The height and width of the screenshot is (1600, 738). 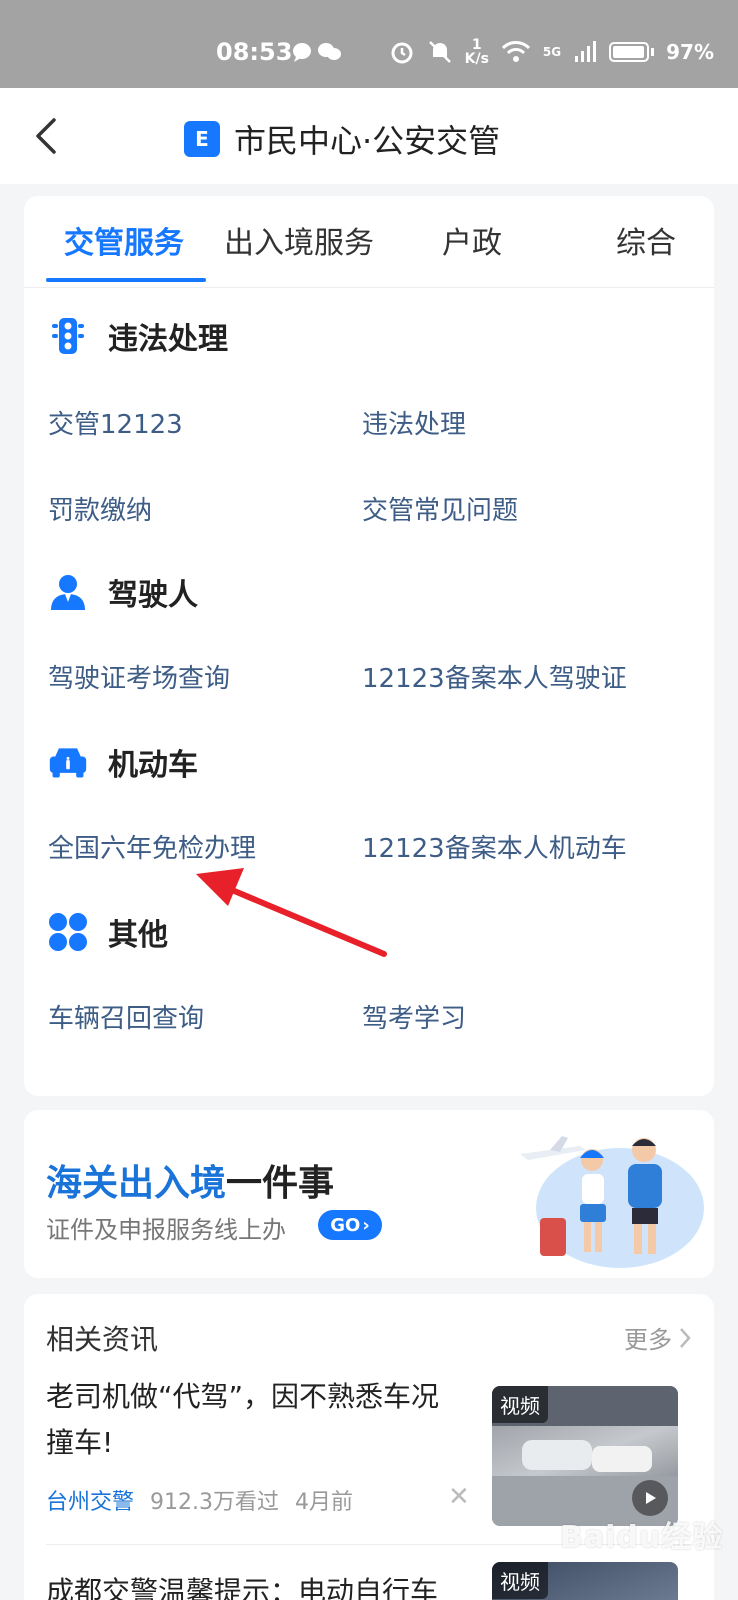 What do you see at coordinates (472, 240) in the screenshot?
I see `tab-household: 户政` at bounding box center [472, 240].